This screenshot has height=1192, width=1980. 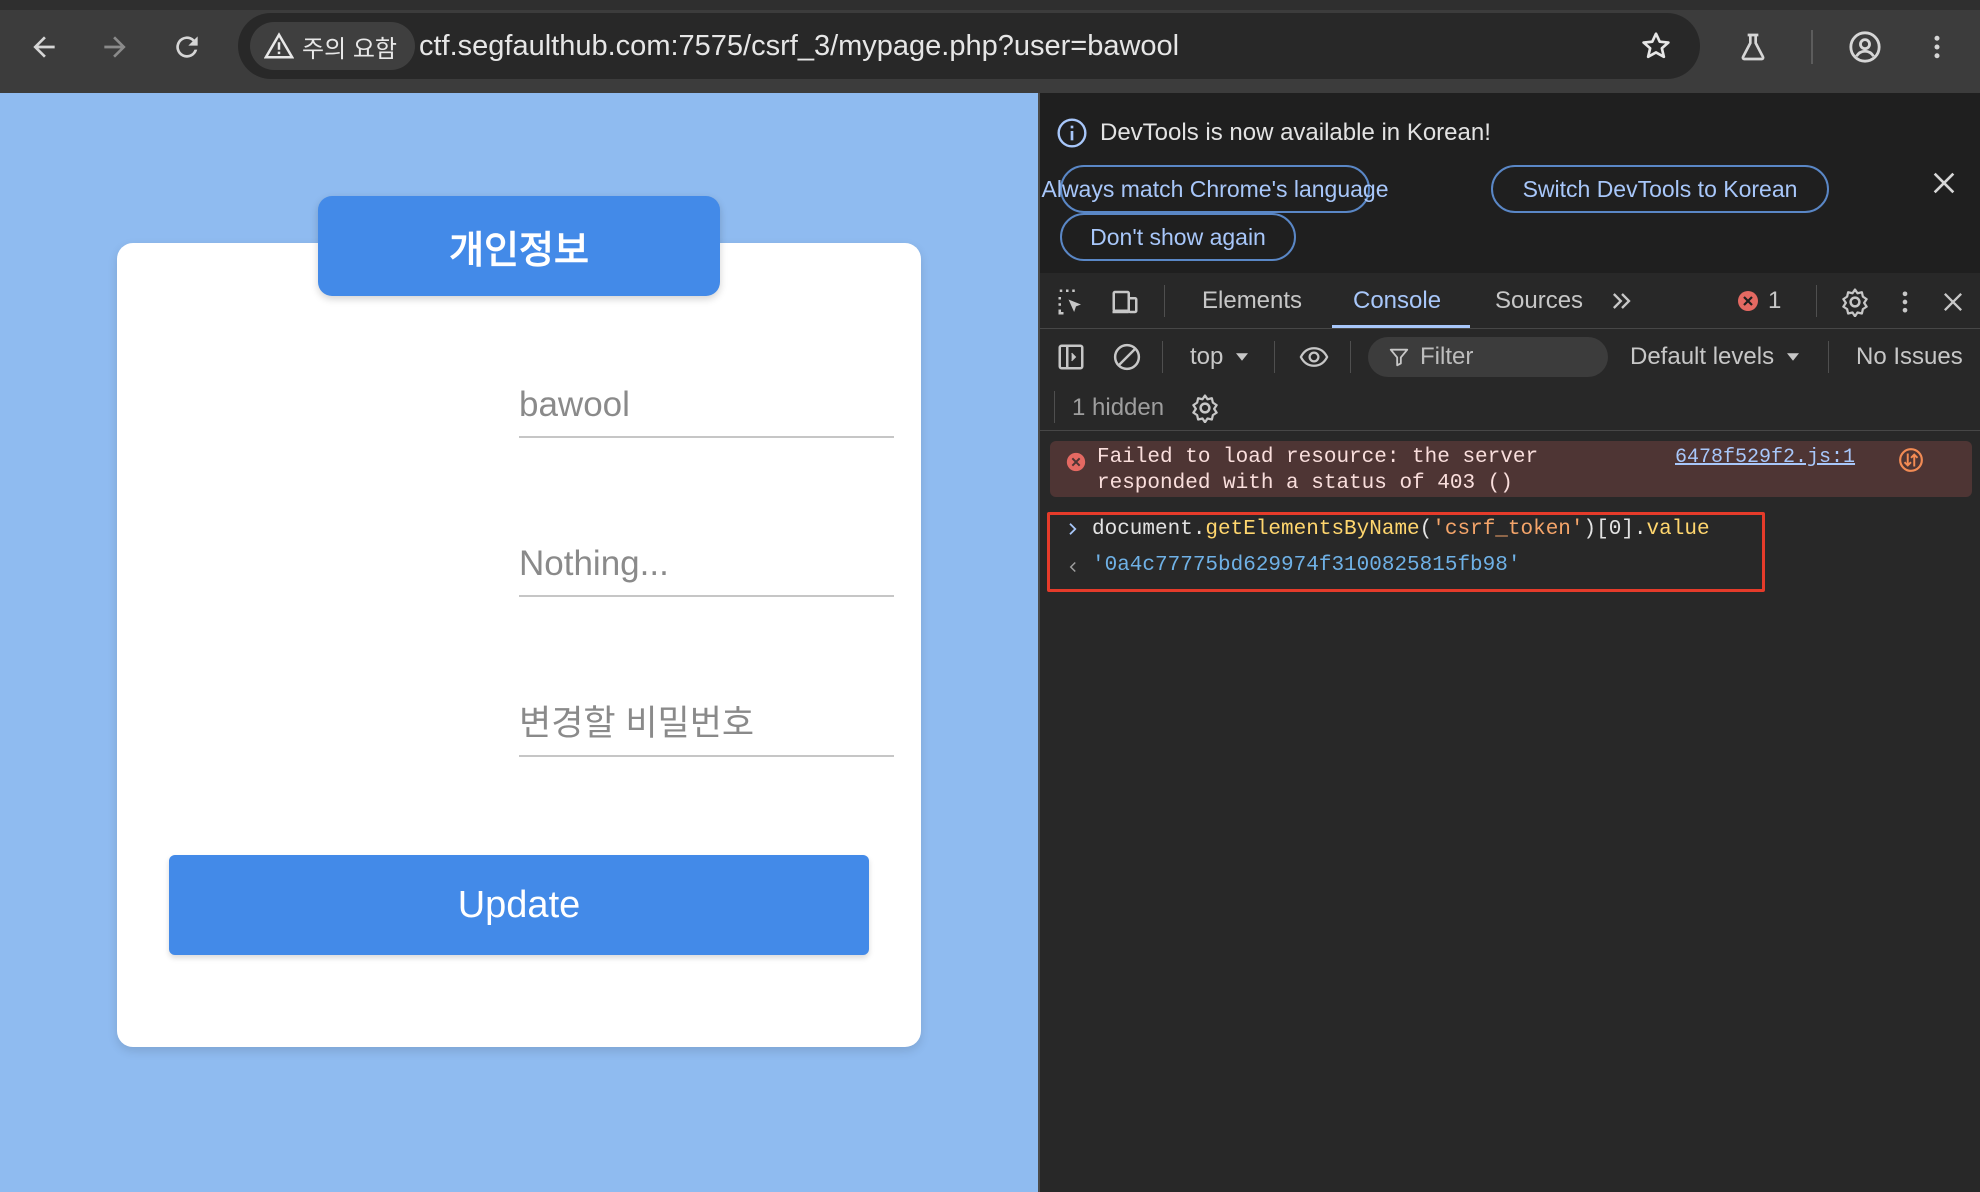 What do you see at coordinates (1072, 133) in the screenshot?
I see `info-icon` at bounding box center [1072, 133].